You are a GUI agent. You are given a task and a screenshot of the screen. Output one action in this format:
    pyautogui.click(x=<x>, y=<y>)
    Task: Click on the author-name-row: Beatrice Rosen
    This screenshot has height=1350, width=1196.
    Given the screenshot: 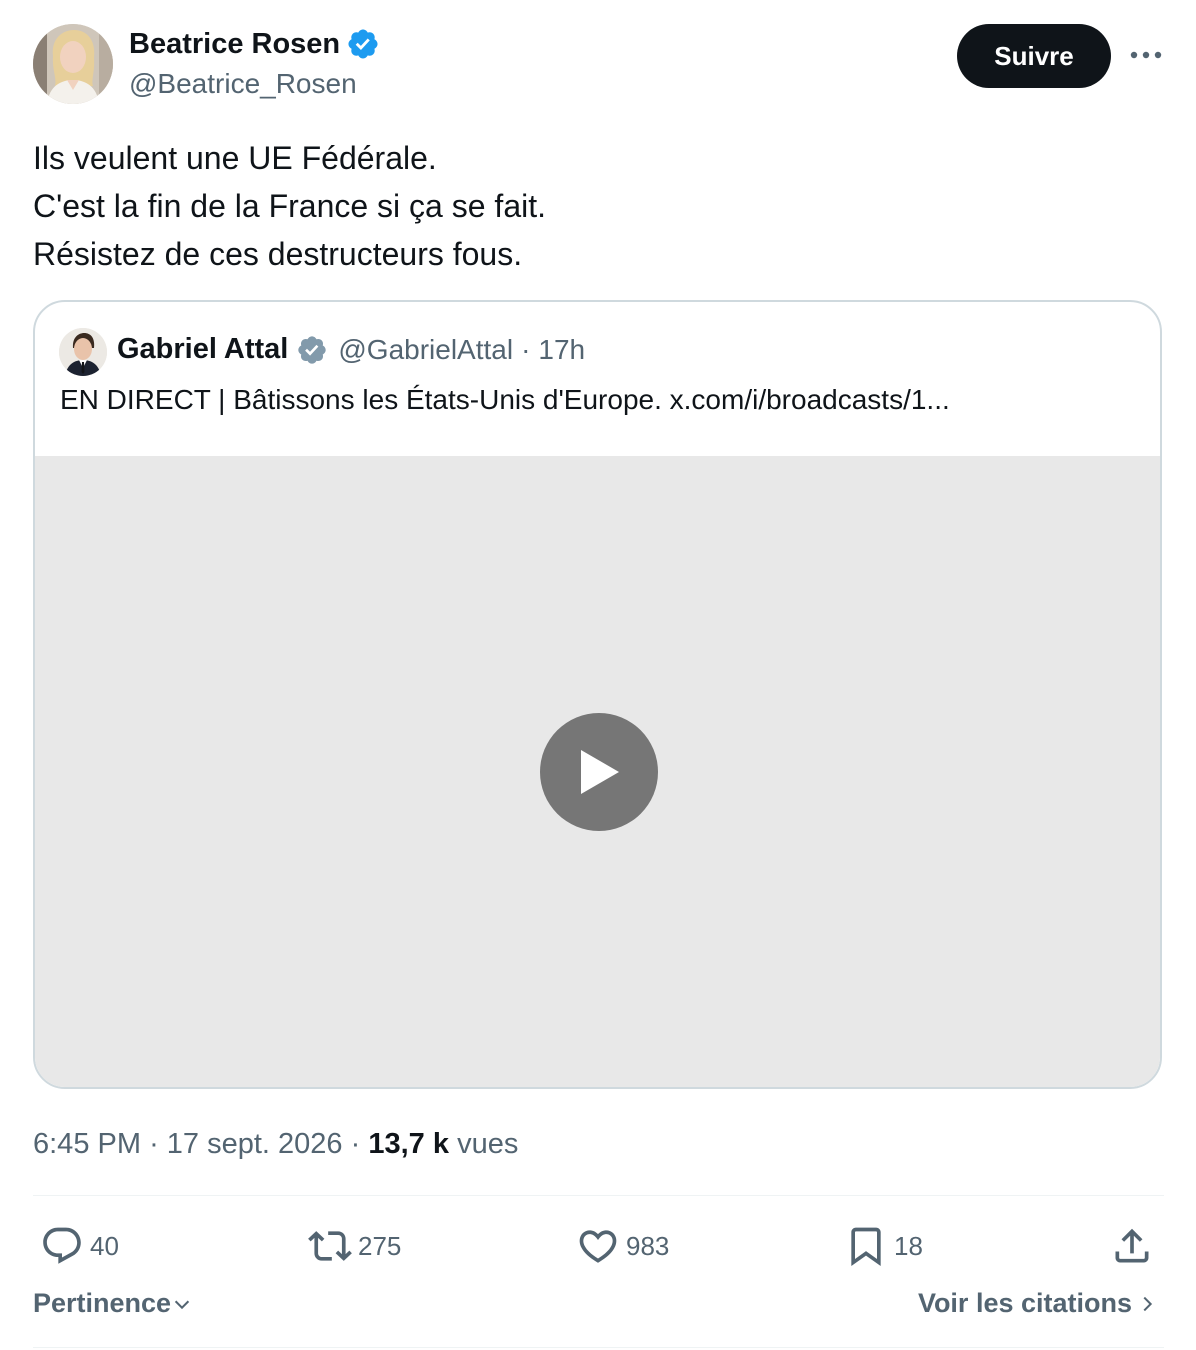 What is the action you would take?
    pyautogui.click(x=254, y=44)
    